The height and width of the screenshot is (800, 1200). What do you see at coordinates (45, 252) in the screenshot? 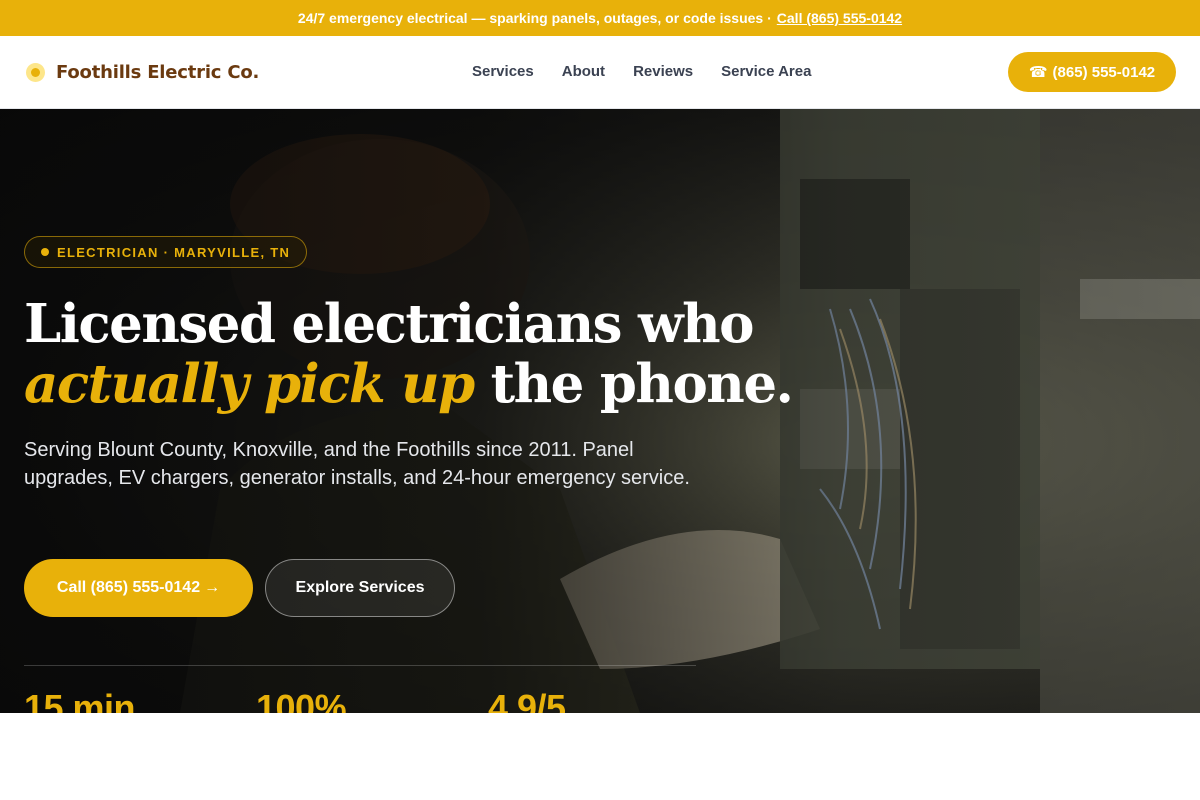
I see `badge-dot-icon` at bounding box center [45, 252].